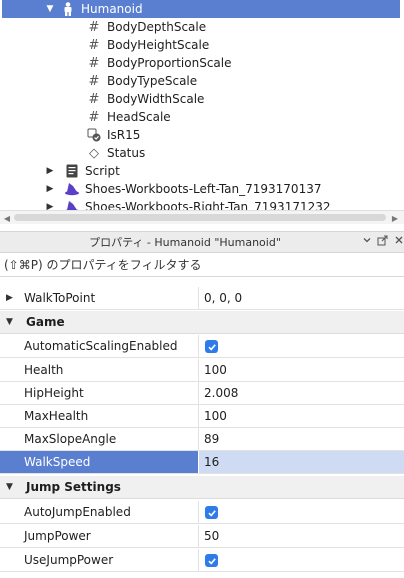 This screenshot has height=578, width=404. I want to click on properties-header: プロパティ - Humanoid "Humanoid", so click(202, 242).